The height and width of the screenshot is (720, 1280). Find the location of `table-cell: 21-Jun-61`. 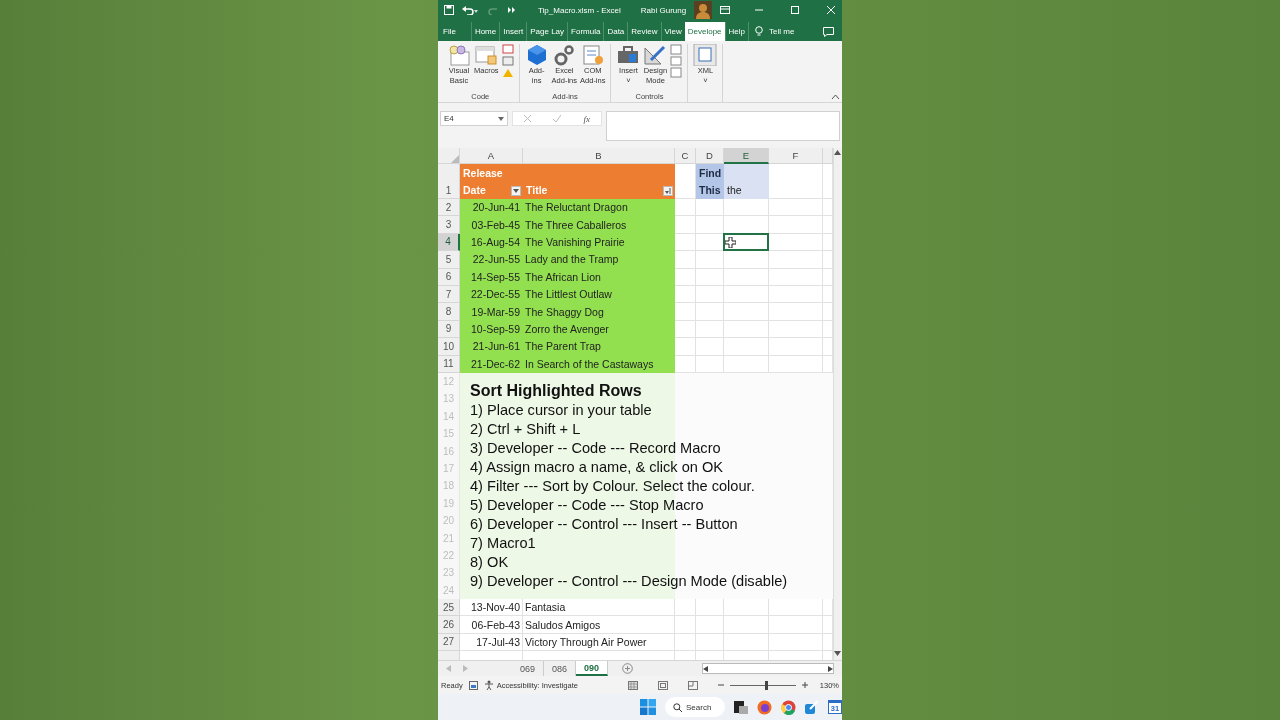

table-cell: 21-Jun-61 is located at coordinates (491, 347).